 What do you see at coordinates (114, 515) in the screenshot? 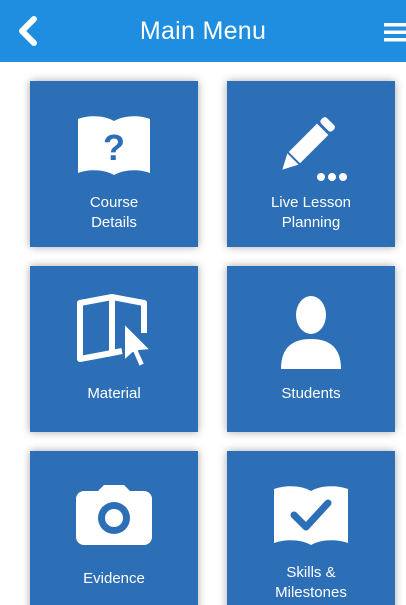
I see `camera-icon` at bounding box center [114, 515].